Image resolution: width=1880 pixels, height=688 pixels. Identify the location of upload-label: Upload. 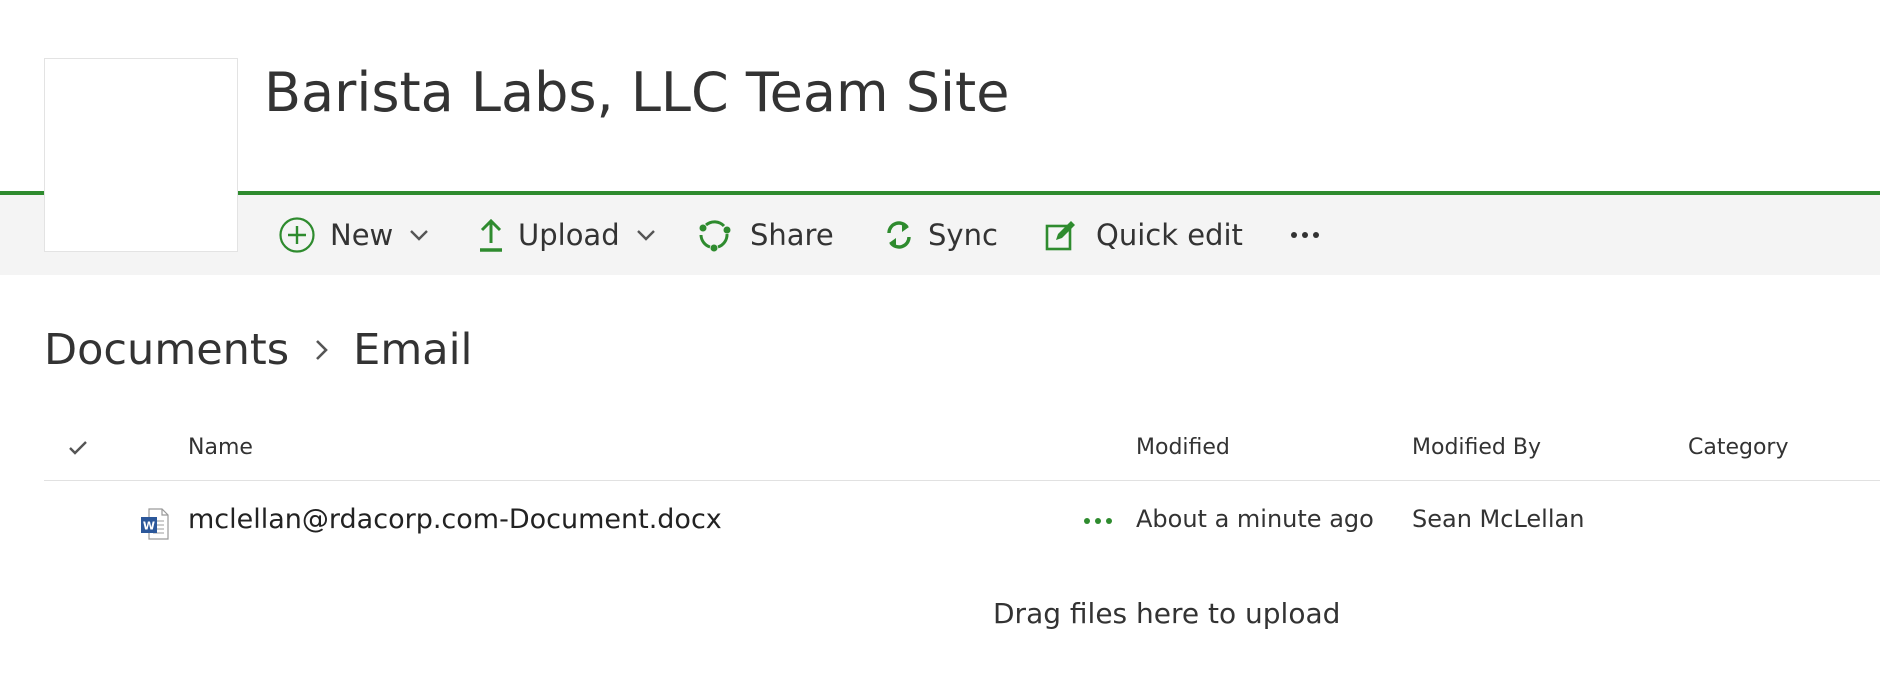
(569, 235).